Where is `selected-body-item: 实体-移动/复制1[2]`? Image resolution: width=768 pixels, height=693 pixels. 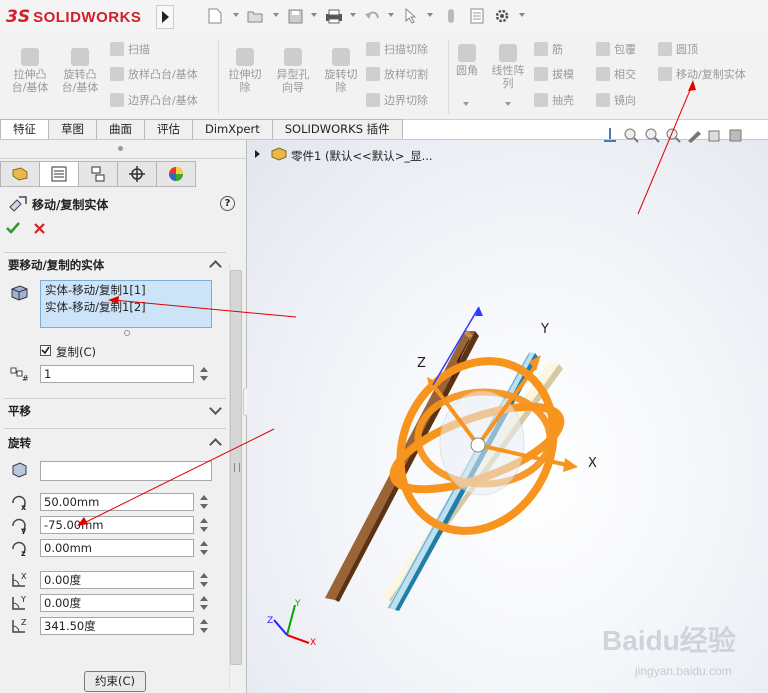
selected-body-item: 实体-移动/复制1[2] is located at coordinates (126, 307).